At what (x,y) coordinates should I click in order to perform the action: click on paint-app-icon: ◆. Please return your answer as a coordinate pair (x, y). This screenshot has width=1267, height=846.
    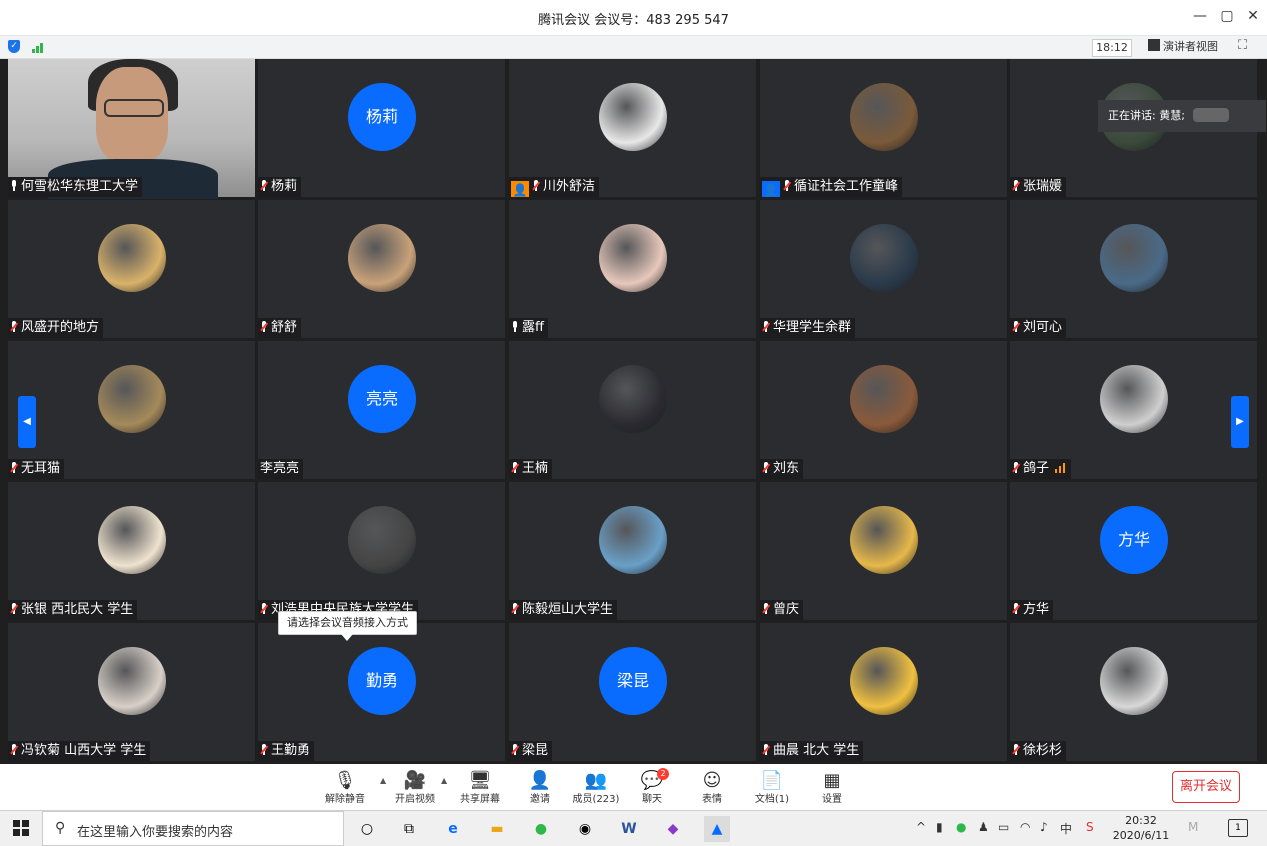
    Looking at the image, I should click on (673, 829).